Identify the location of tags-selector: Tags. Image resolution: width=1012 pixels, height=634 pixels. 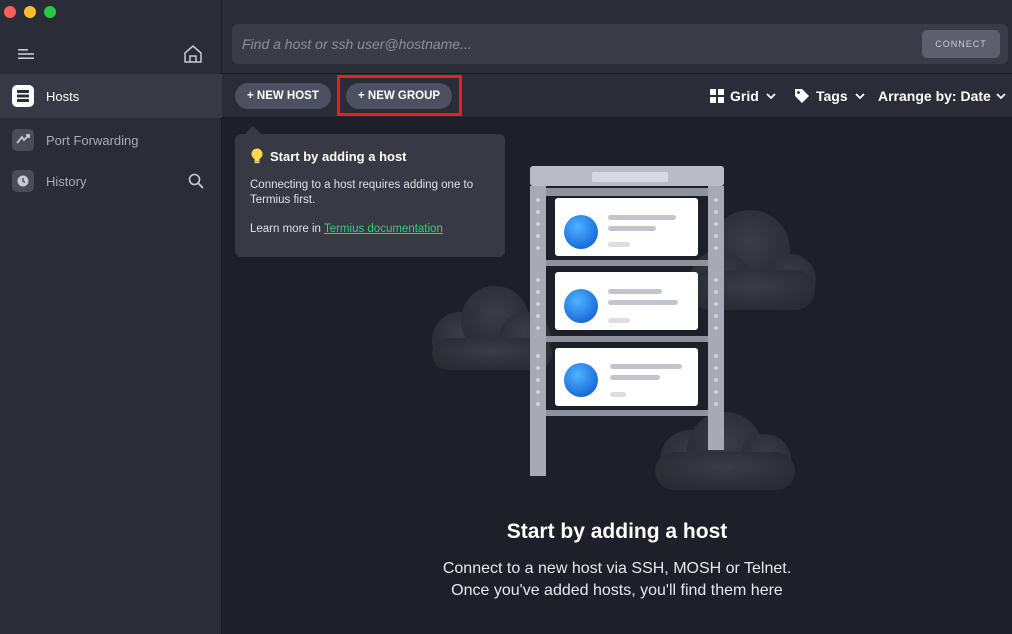
(830, 96).